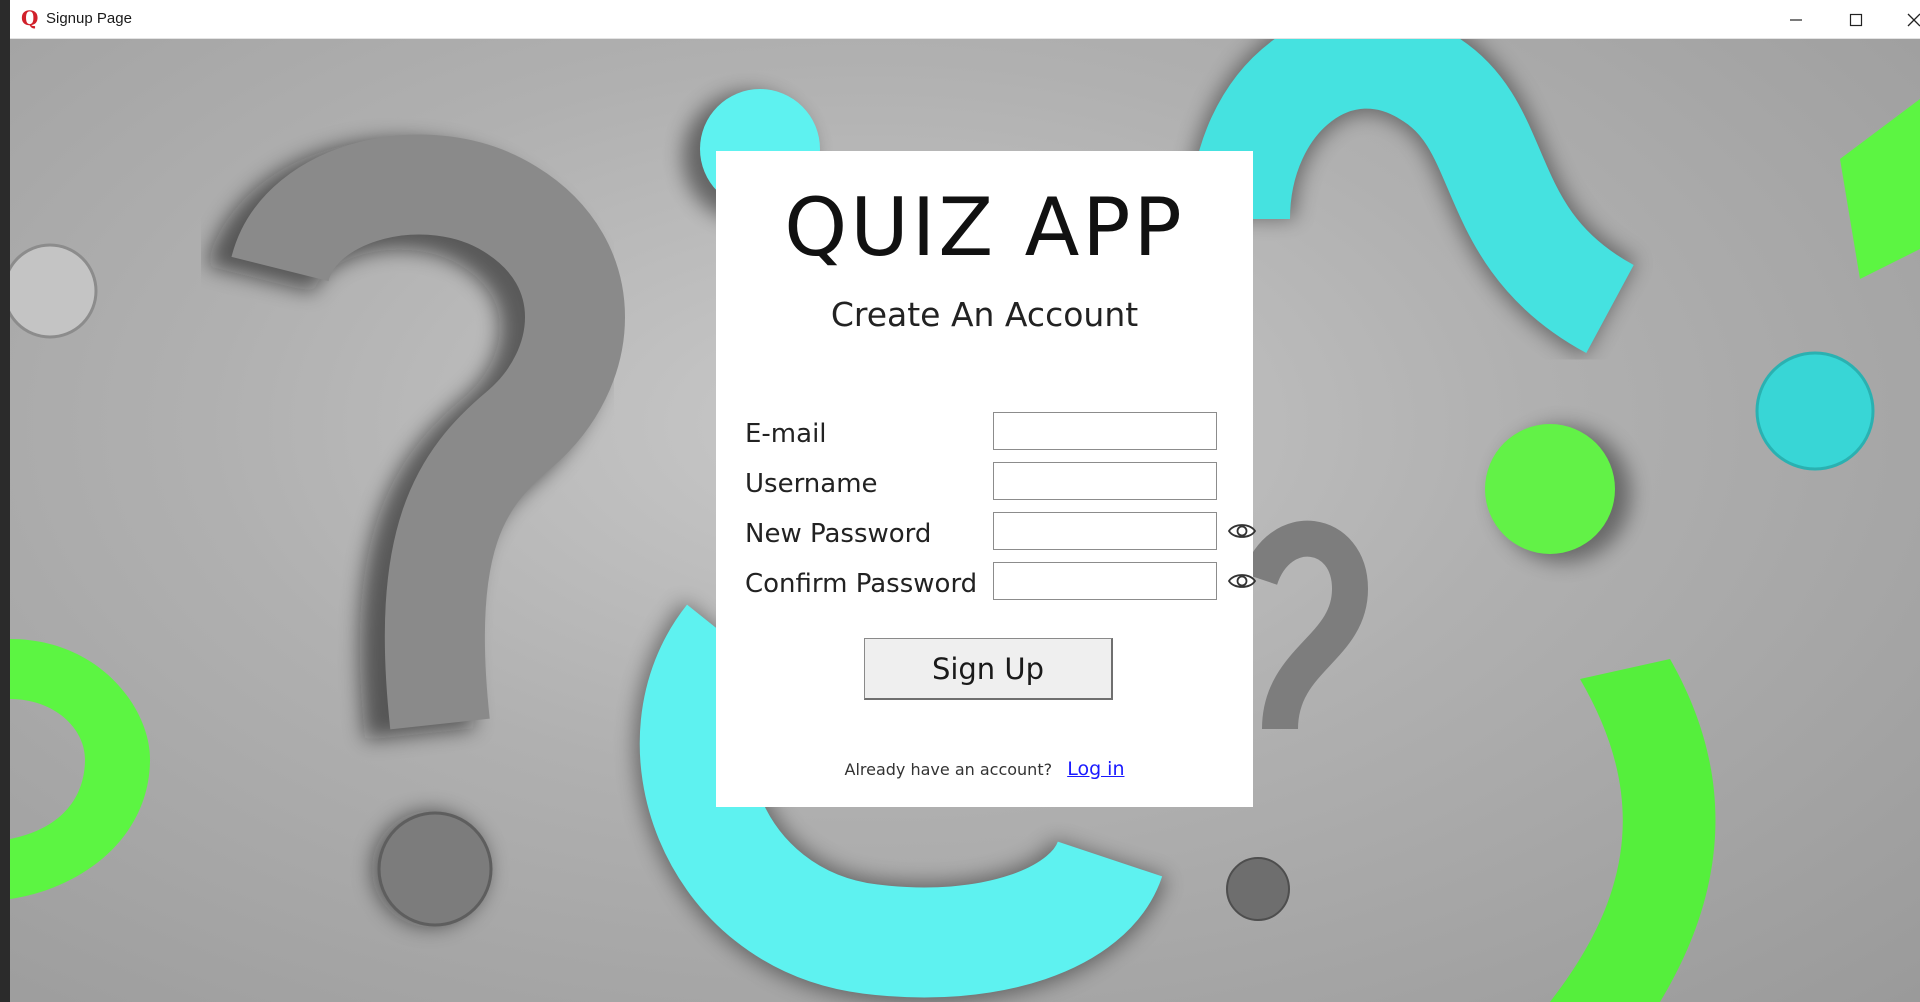  I want to click on title-bar: Q Signup Page, so click(965, 19).